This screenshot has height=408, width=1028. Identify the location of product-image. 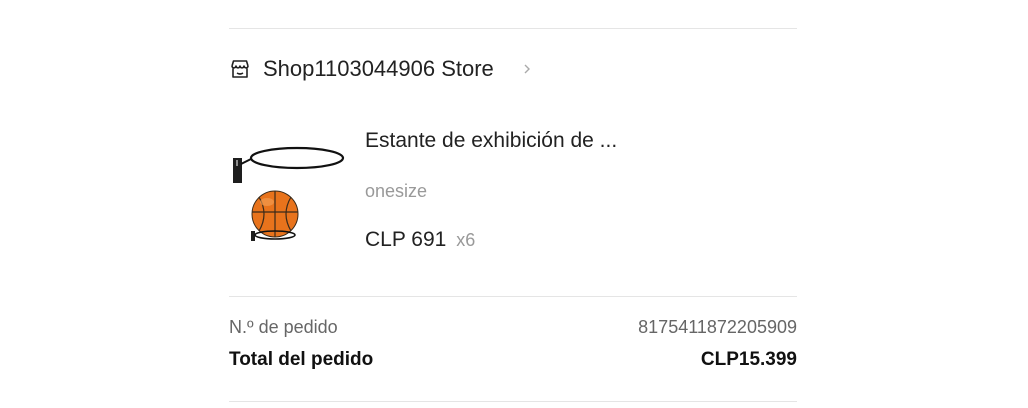
(288, 194).